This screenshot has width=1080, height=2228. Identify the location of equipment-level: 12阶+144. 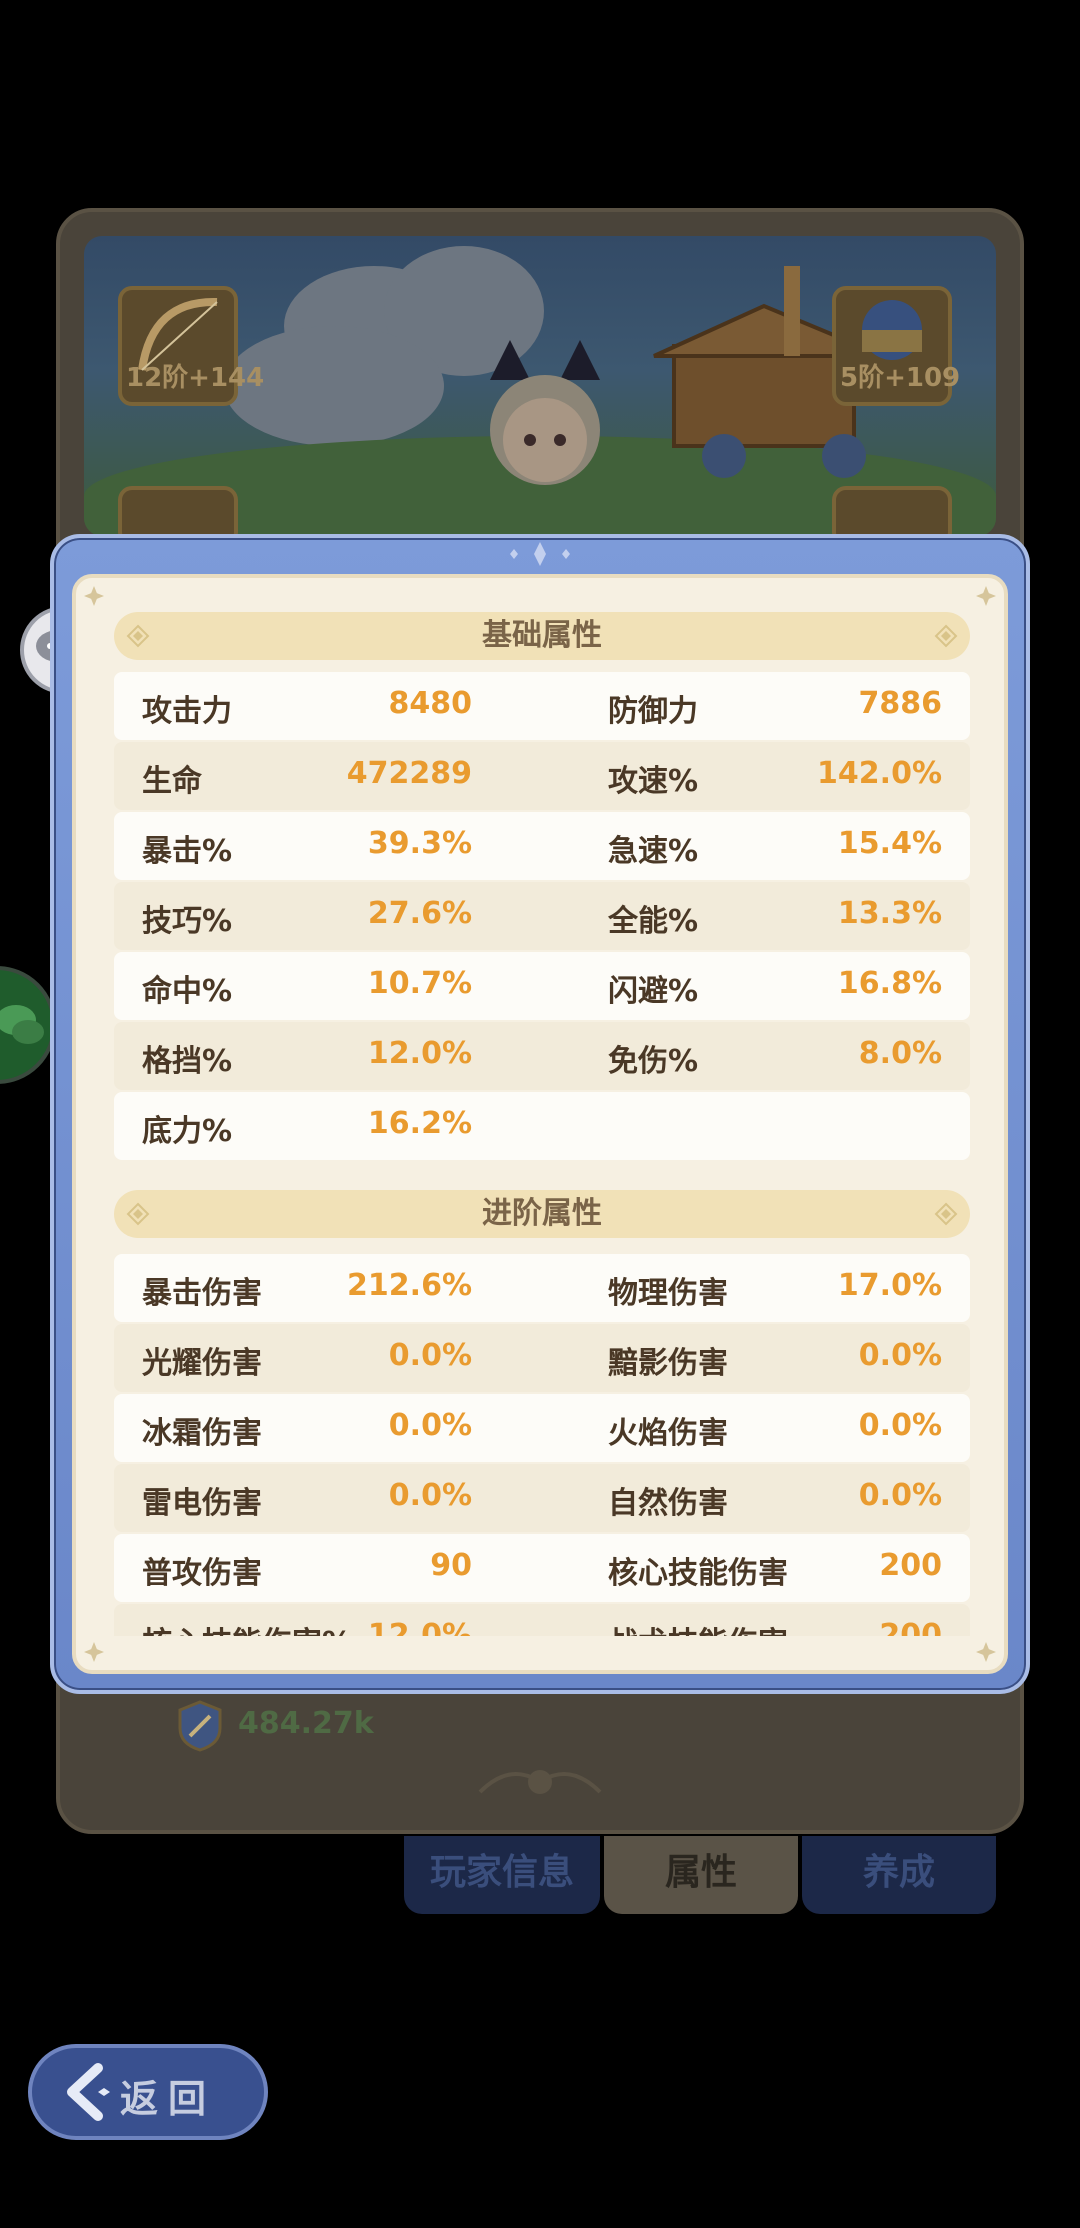
(195, 378).